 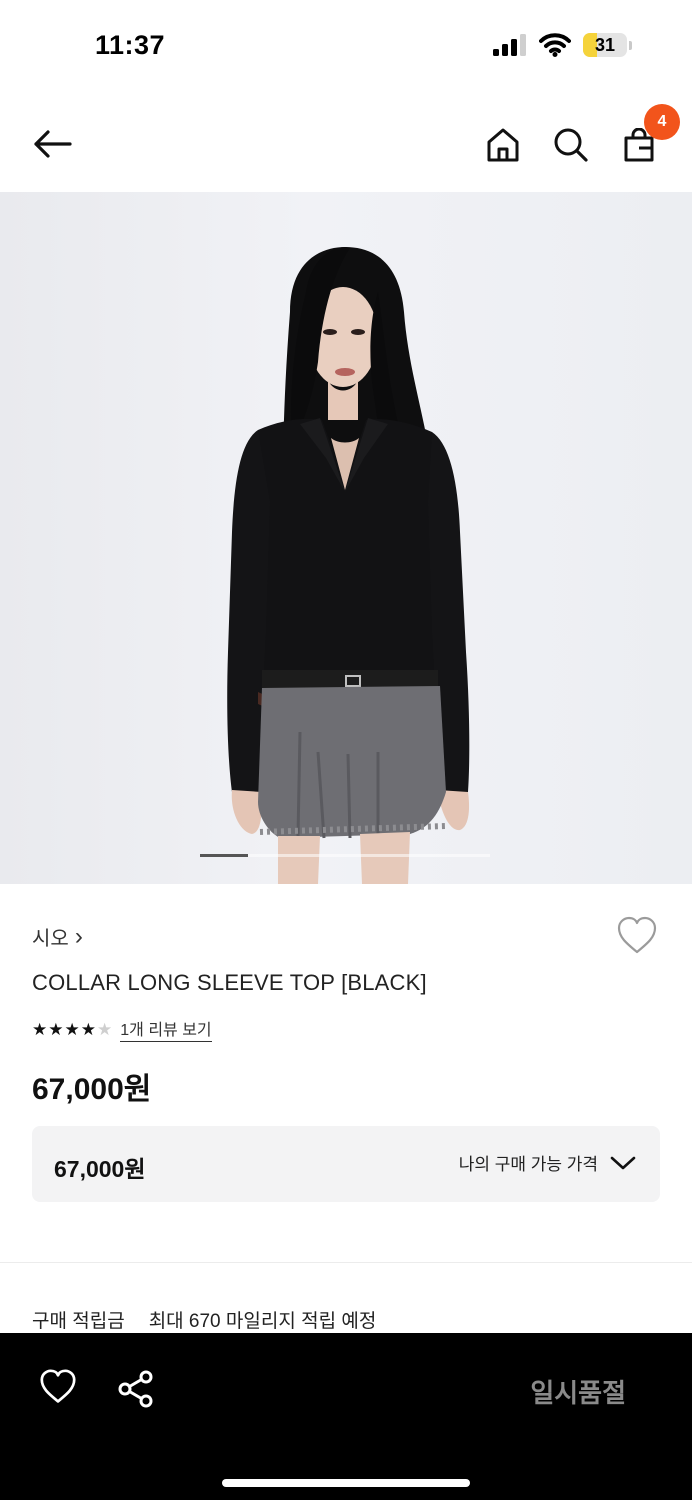 I want to click on star-empty-icon: ★, so click(x=105, y=1029).